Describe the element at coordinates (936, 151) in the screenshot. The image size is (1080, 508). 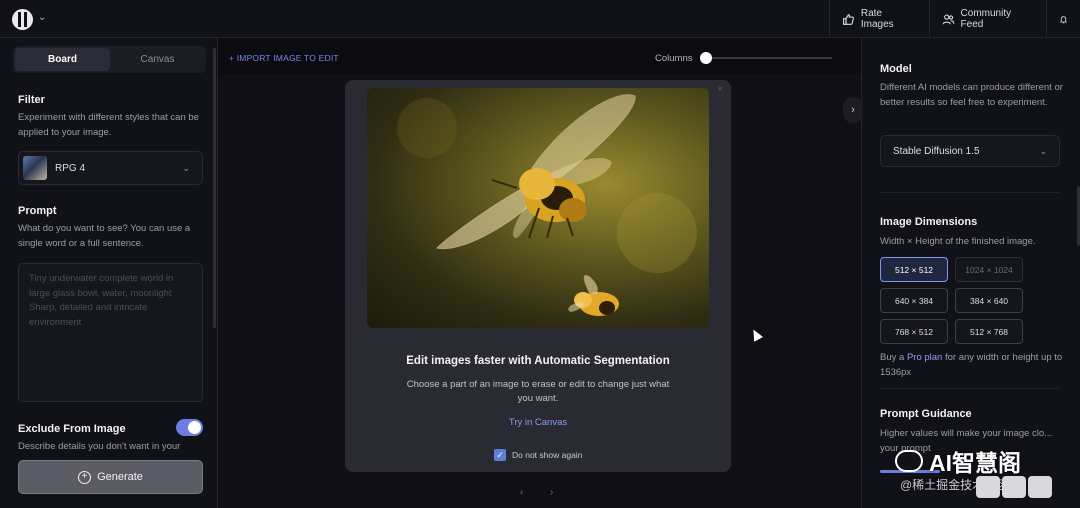
I see `model-value: Stable Diffusion 1.5` at that location.